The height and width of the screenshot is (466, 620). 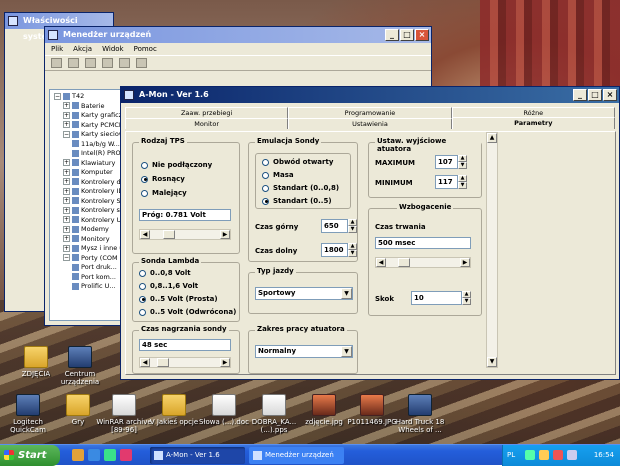 I want to click on bottom-time-spinner: 1800 ▲ ▼, so click(x=339, y=250).